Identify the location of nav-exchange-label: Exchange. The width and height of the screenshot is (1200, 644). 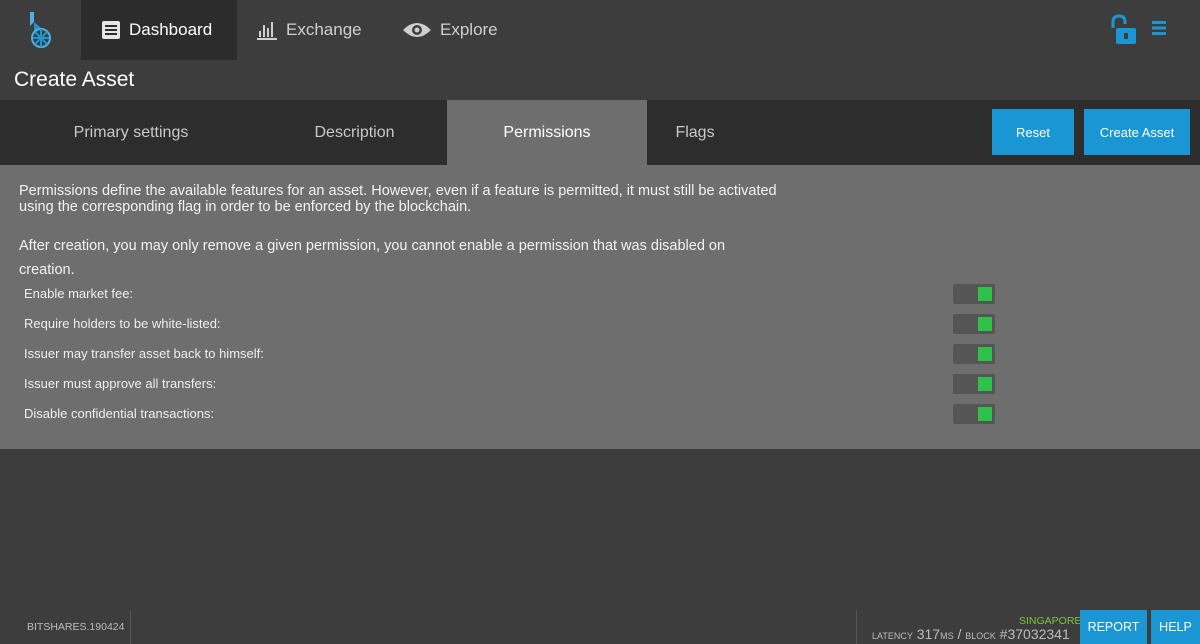
(324, 29).